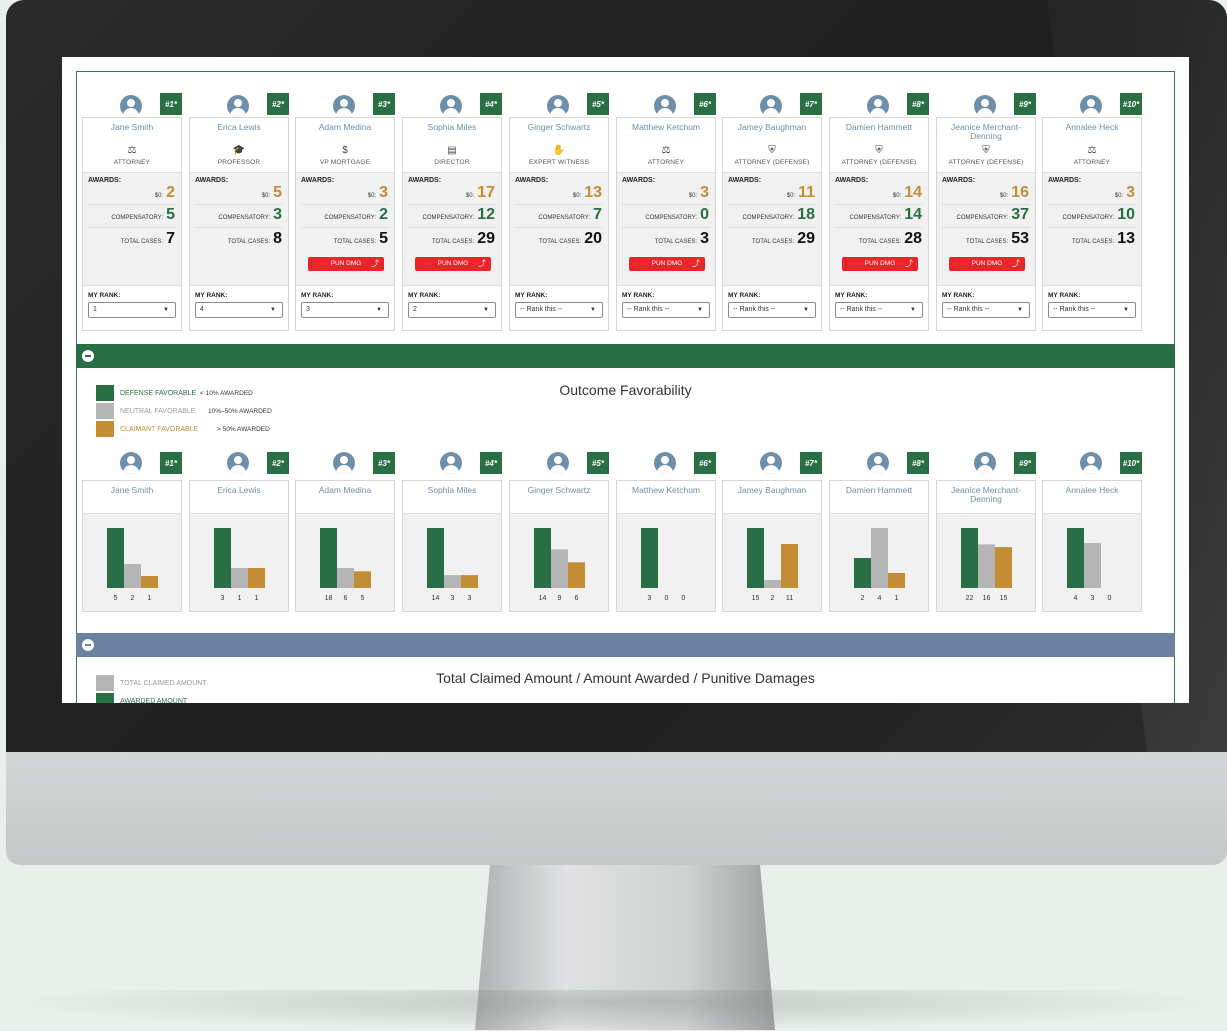 This screenshot has height=1031, width=1227. I want to click on rank-badge: #9*, so click(1025, 463).